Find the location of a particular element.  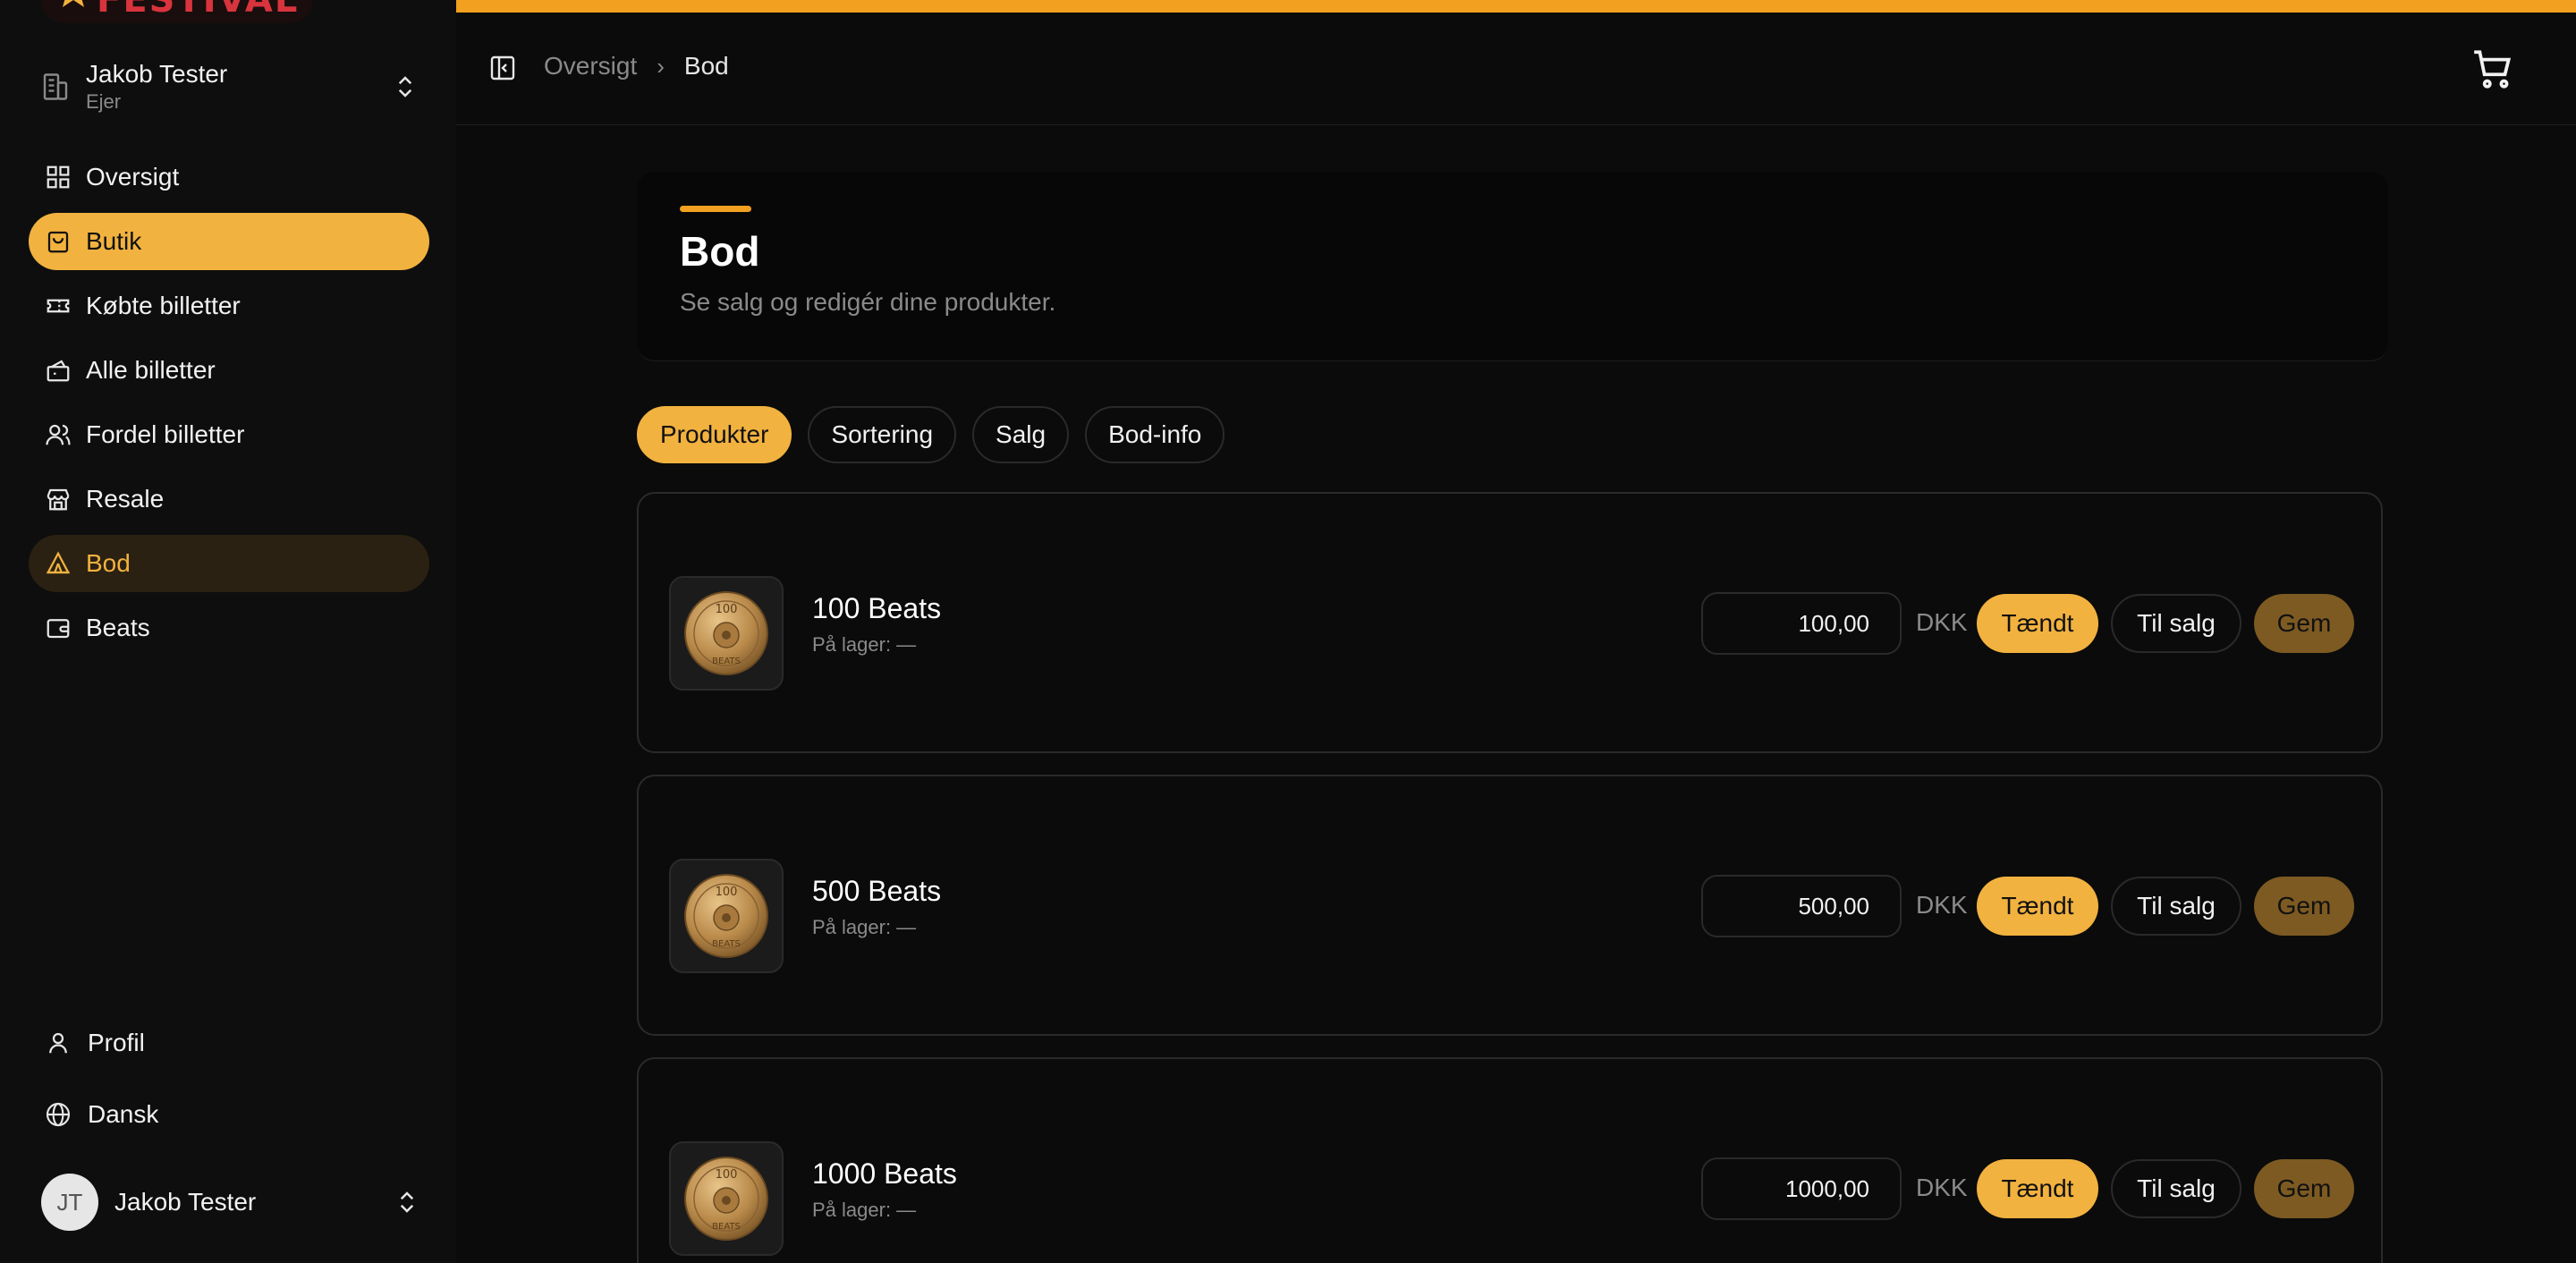

org-text: Jakob Tester Ejer is located at coordinates (239, 87).